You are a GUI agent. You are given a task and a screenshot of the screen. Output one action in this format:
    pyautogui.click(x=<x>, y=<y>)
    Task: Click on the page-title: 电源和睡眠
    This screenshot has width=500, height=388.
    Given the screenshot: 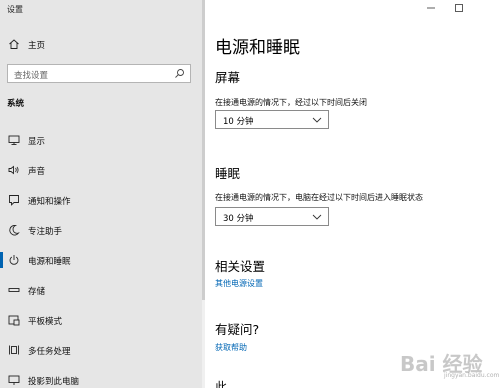 What is the action you would take?
    pyautogui.click(x=257, y=48)
    